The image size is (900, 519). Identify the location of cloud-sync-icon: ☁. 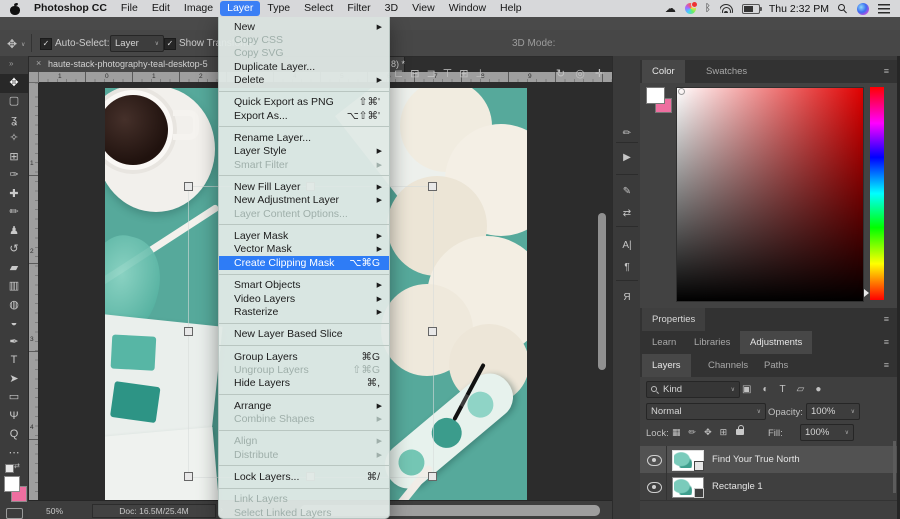
(670, 8).